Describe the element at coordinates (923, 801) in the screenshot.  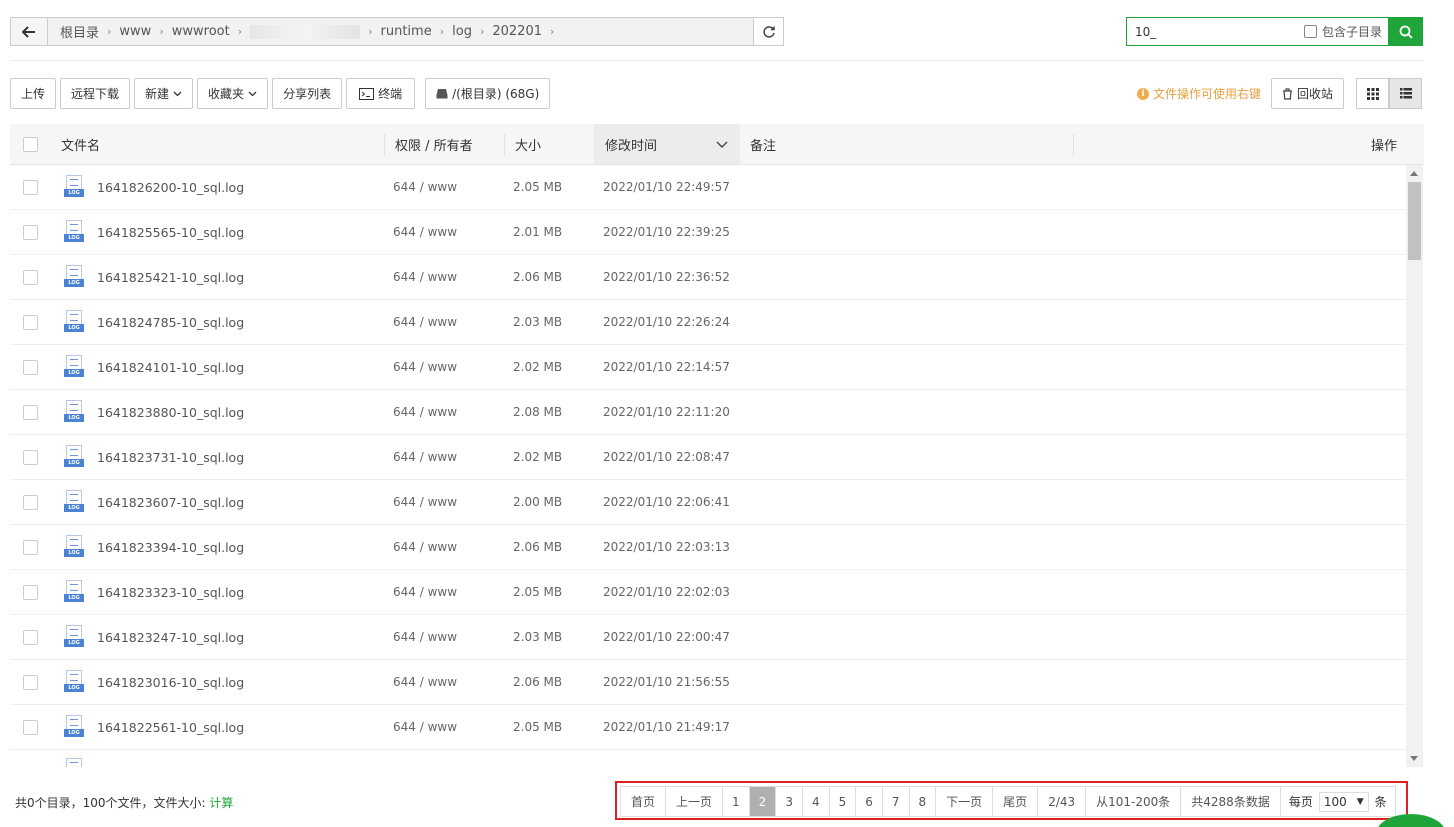
I see `page-number-8: 8` at that location.